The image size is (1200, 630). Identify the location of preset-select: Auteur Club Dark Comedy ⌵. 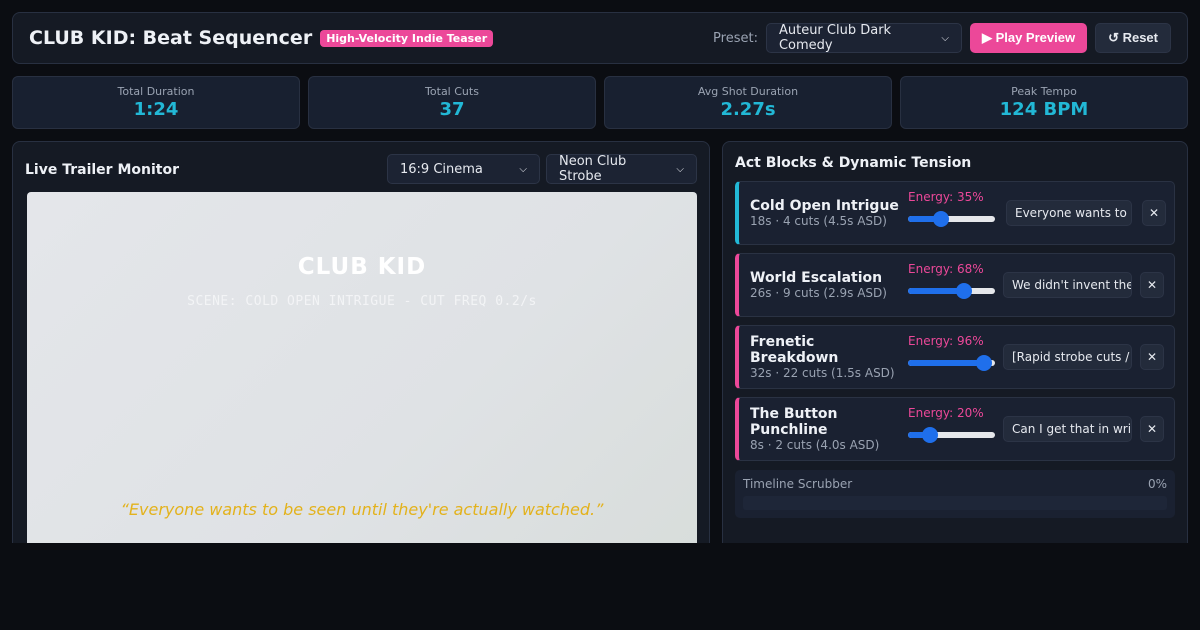
(863, 38).